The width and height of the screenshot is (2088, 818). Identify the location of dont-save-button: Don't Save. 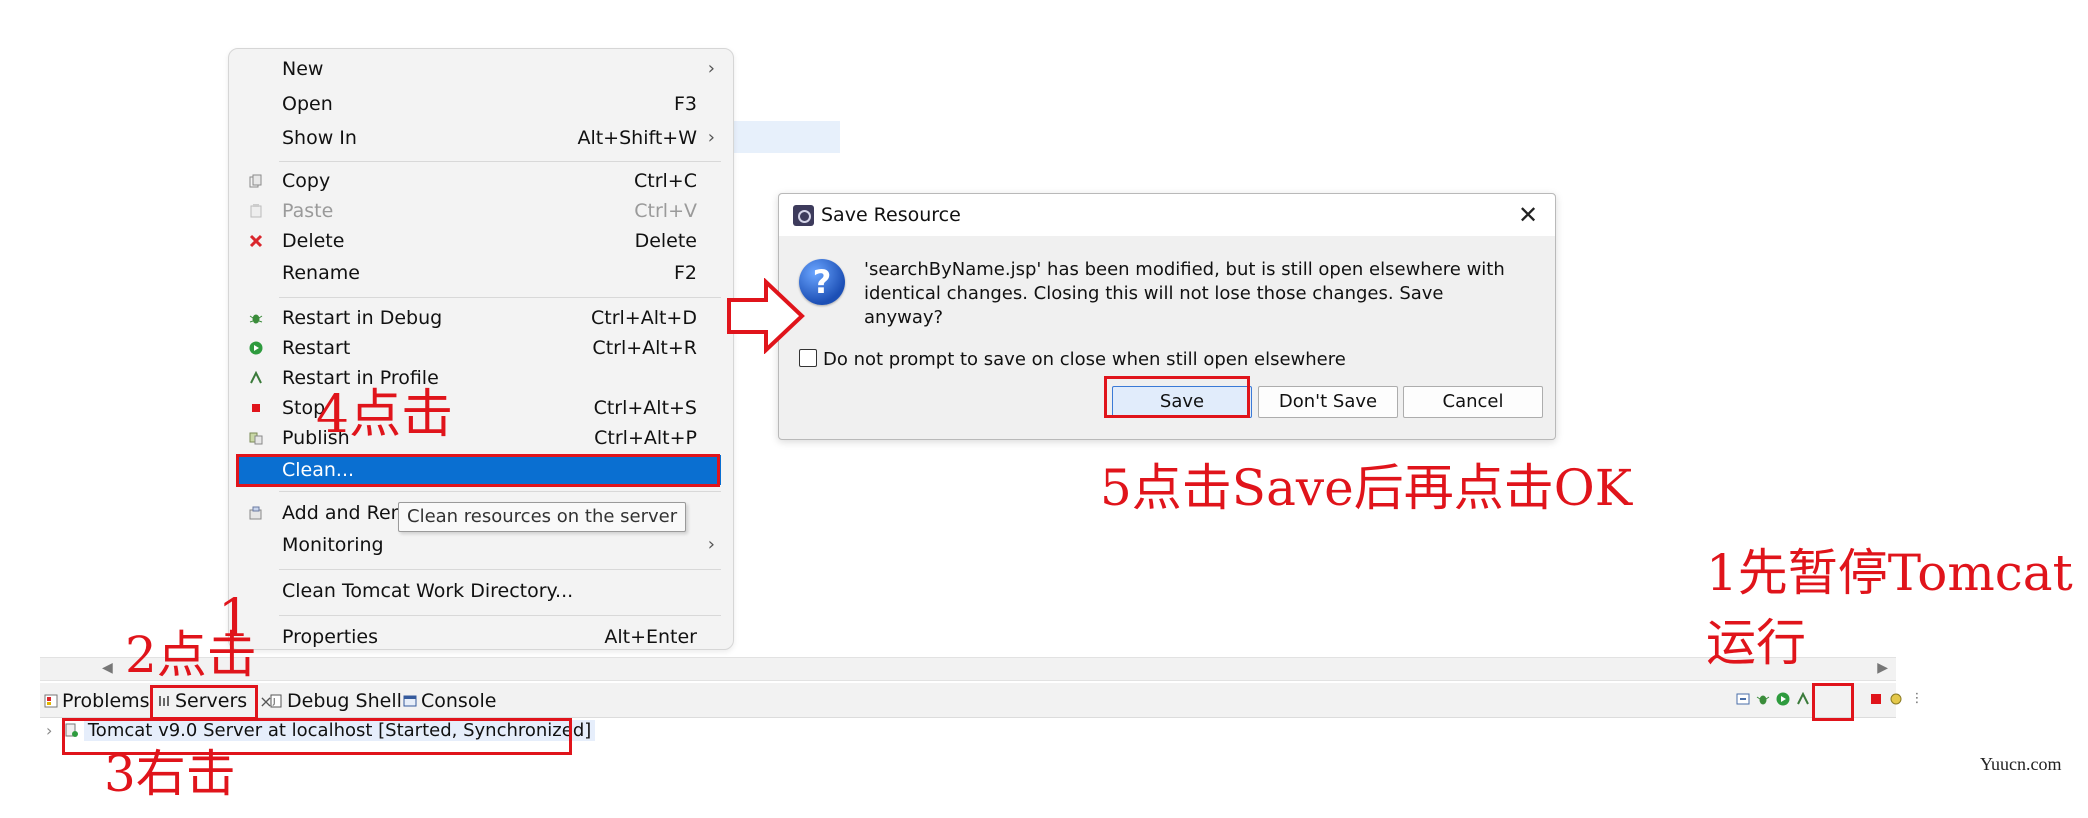
(1328, 402).